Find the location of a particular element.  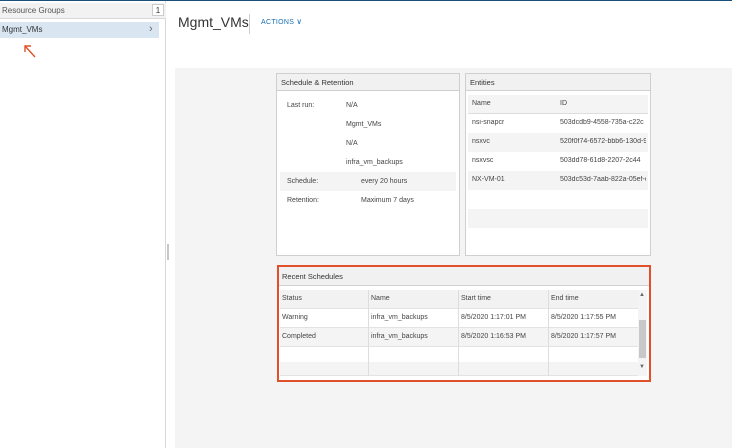

page-title: Mgmt_VMs is located at coordinates (213, 22).